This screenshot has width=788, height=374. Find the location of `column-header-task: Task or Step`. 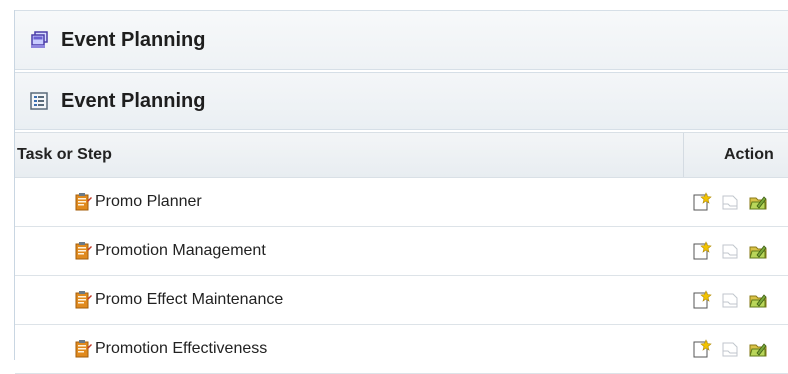

column-header-task: Task or Step is located at coordinates (64, 154).